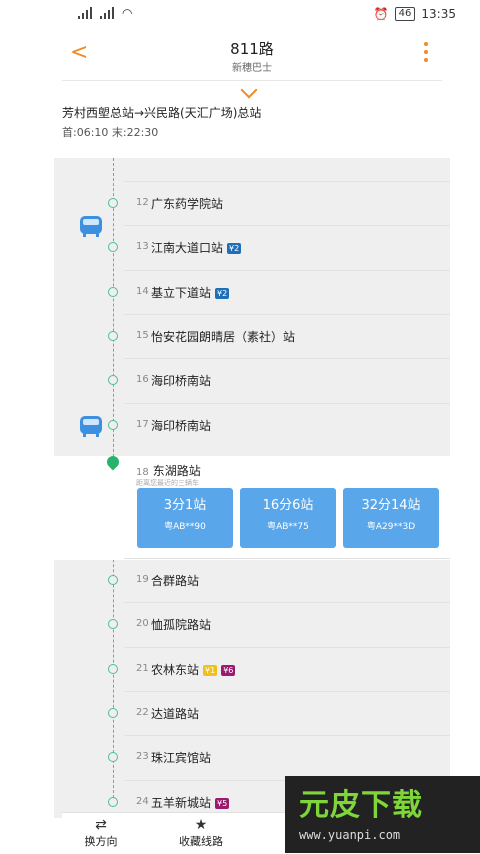 This screenshot has width=480, height=854. Describe the element at coordinates (185, 527) in the screenshot. I see `bus-plate: 粤AB**90` at that location.